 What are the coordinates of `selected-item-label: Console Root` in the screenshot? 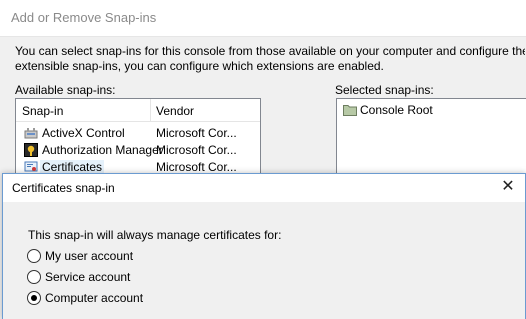 It's located at (396, 110).